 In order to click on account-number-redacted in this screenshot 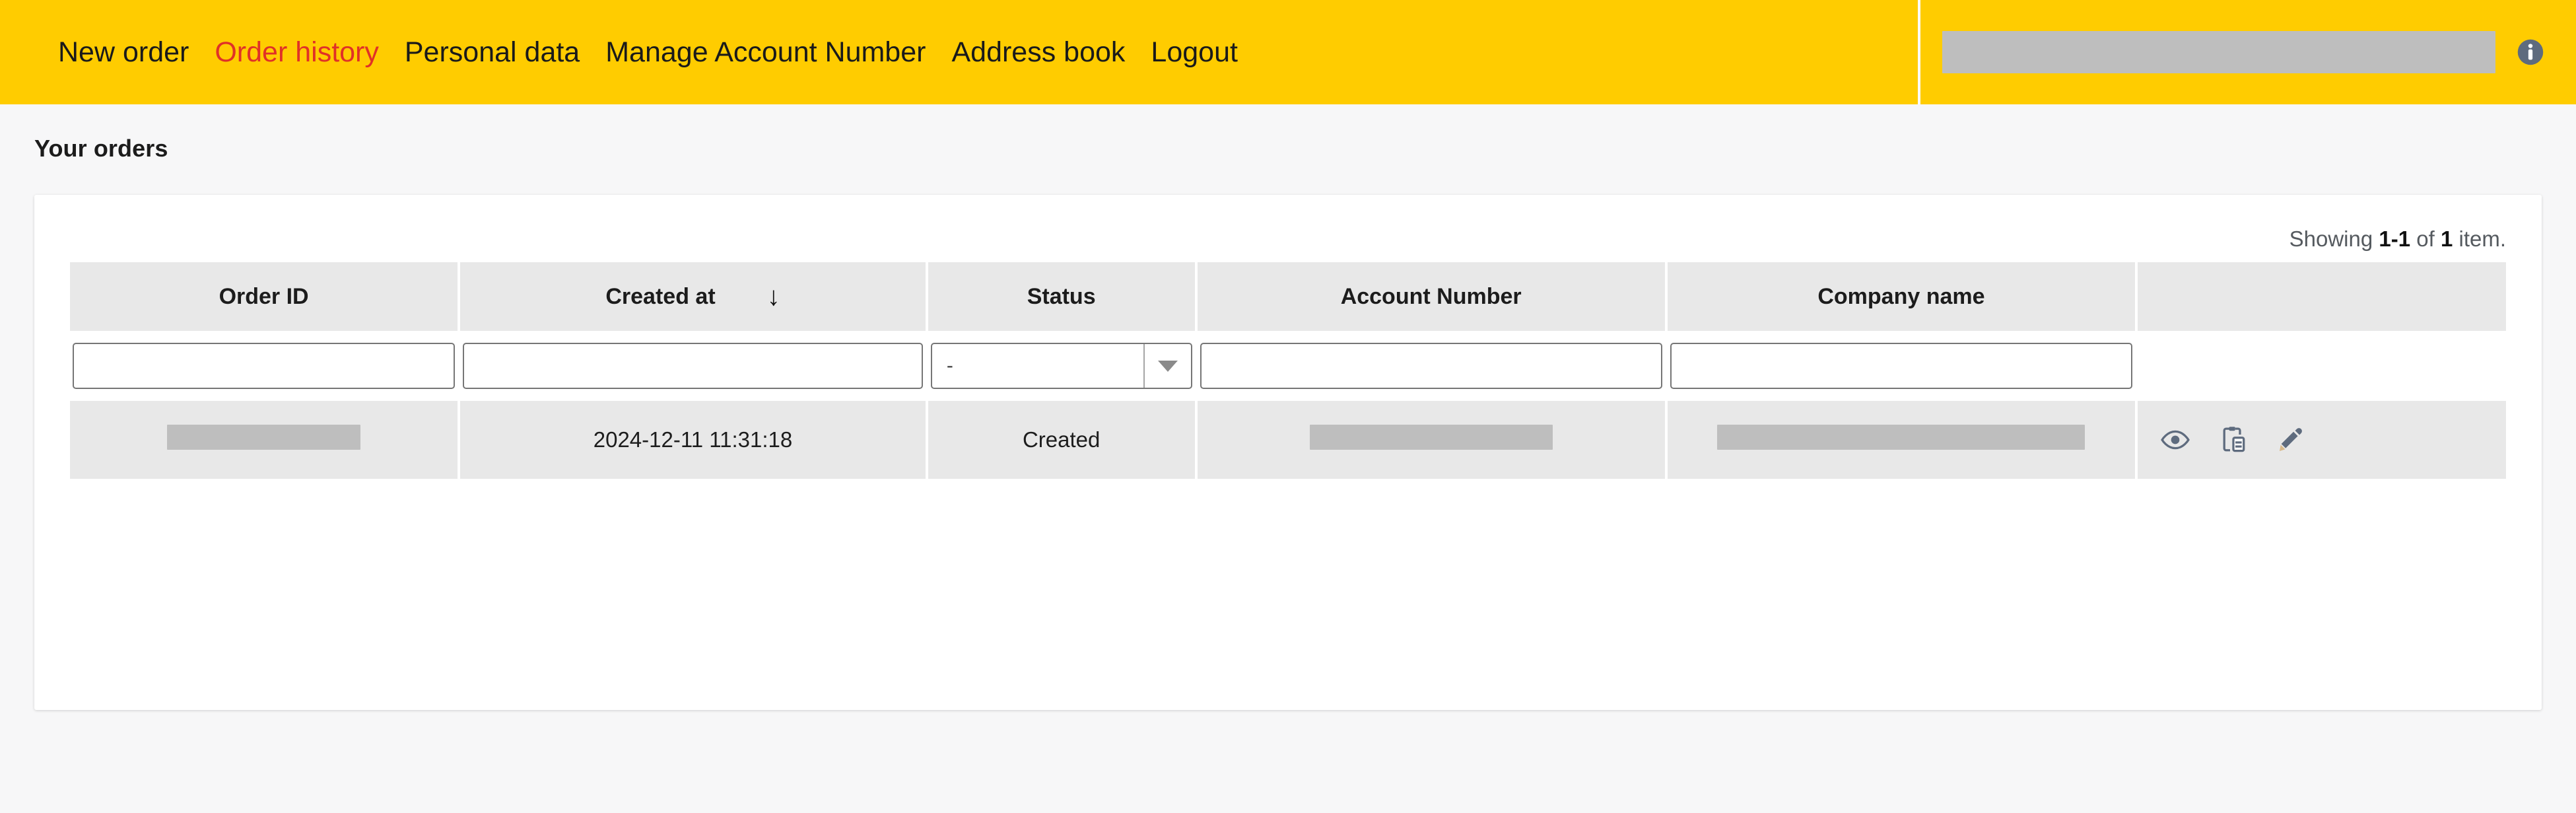, I will do `click(1431, 437)`.